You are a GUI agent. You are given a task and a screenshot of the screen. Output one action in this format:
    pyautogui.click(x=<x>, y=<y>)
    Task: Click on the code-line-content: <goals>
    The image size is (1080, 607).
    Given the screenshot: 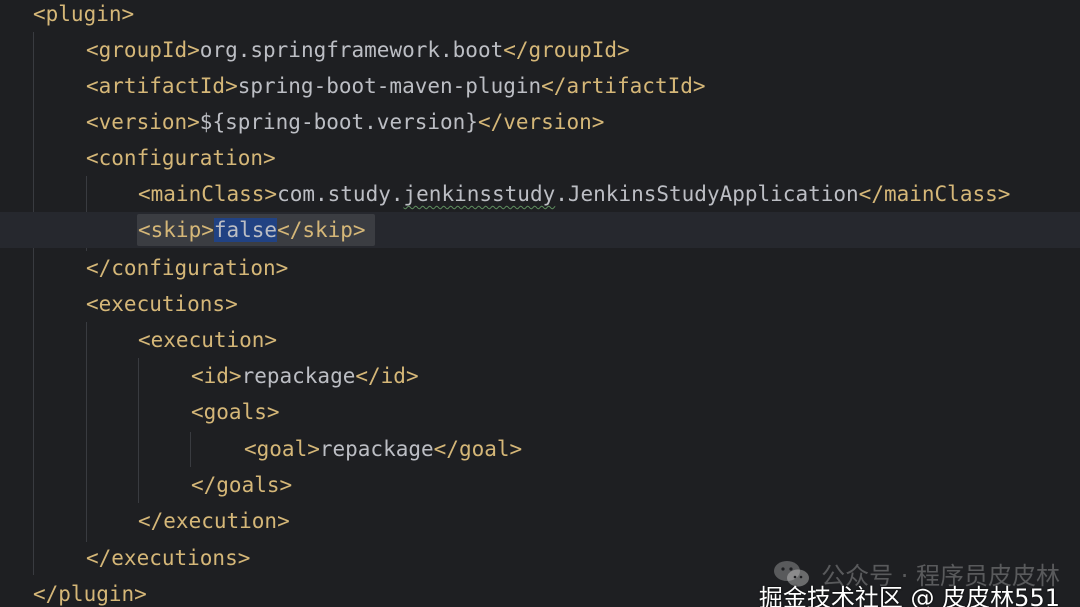 What is the action you would take?
    pyautogui.click(x=235, y=412)
    